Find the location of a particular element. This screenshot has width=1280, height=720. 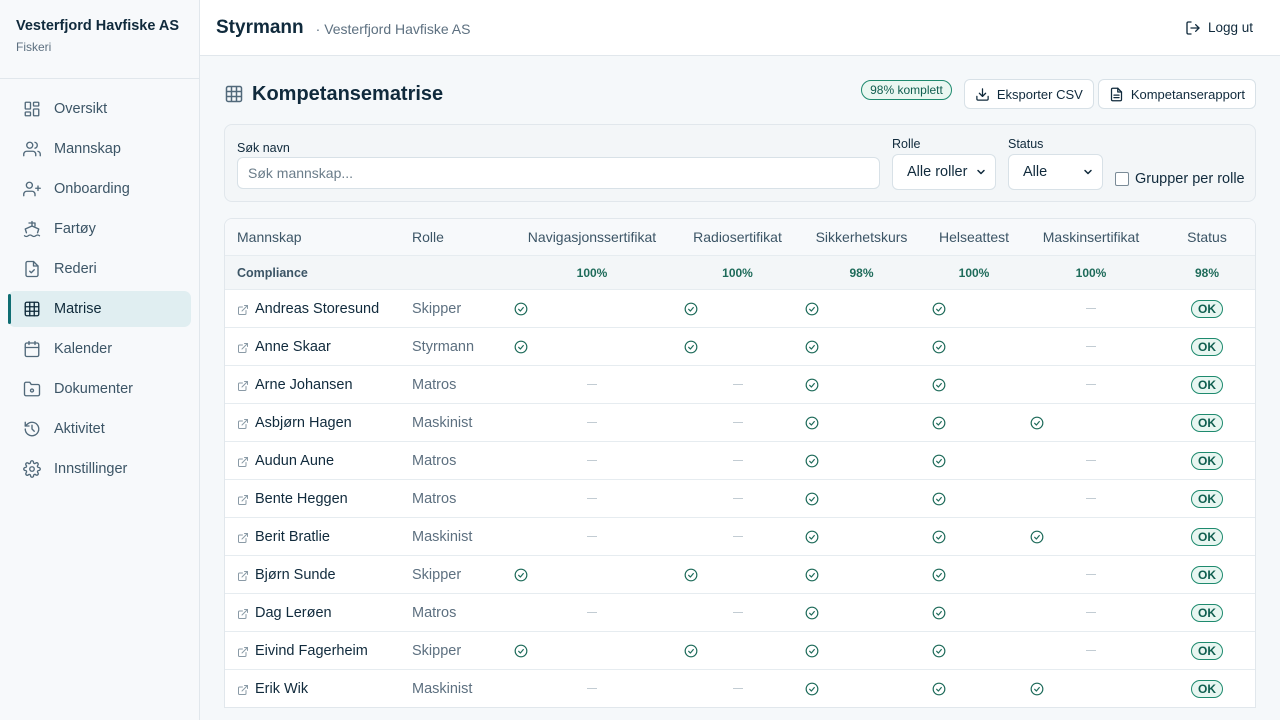

crew-name: Anne Skaar is located at coordinates (293, 347).